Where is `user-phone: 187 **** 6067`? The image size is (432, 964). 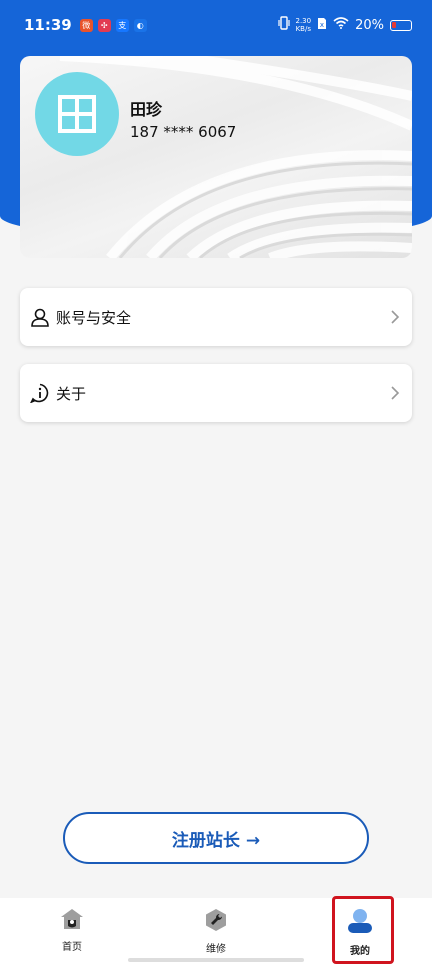
user-phone: 187 **** 6067 is located at coordinates (183, 132).